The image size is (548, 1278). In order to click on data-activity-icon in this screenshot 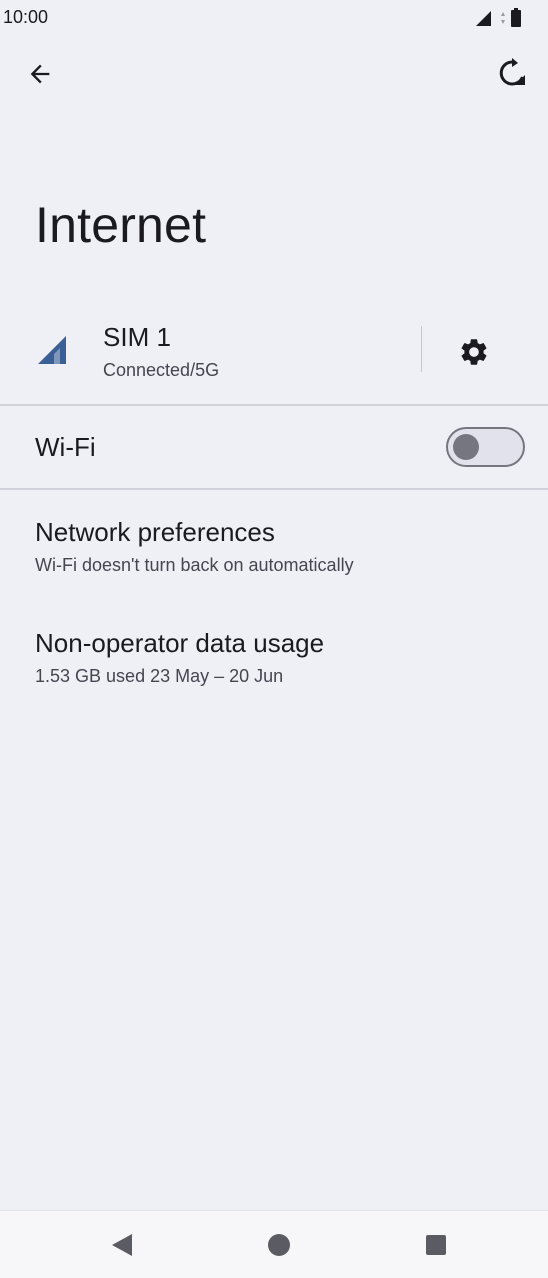, I will do `click(503, 18)`.